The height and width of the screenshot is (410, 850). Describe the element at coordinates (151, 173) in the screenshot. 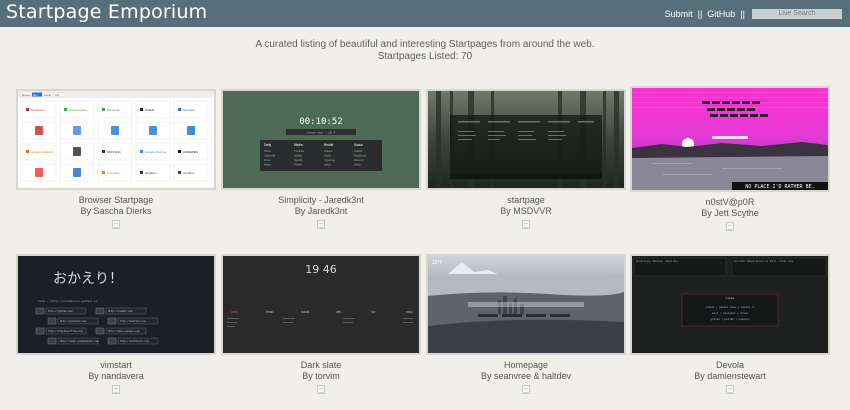

I see `thumb-tile-label: pingdom` at that location.